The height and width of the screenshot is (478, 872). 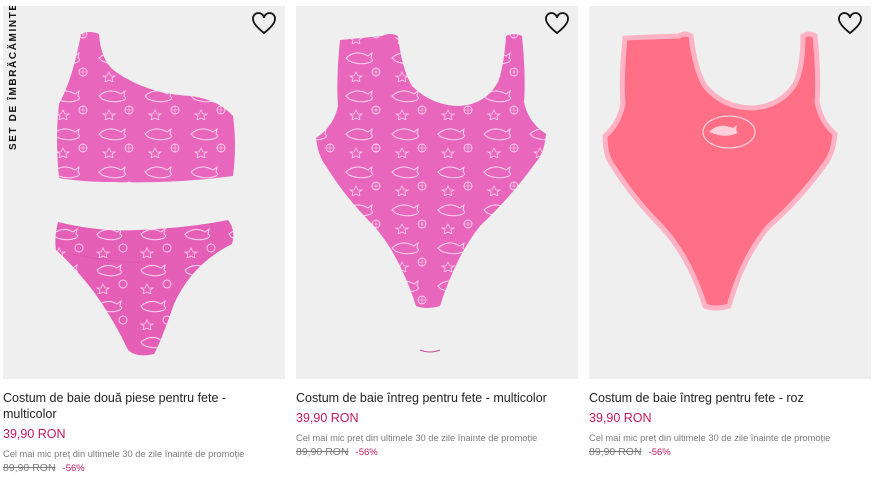 I want to click on product-title: Costum de baie întreg pentru fete - roz, so click(x=730, y=398).